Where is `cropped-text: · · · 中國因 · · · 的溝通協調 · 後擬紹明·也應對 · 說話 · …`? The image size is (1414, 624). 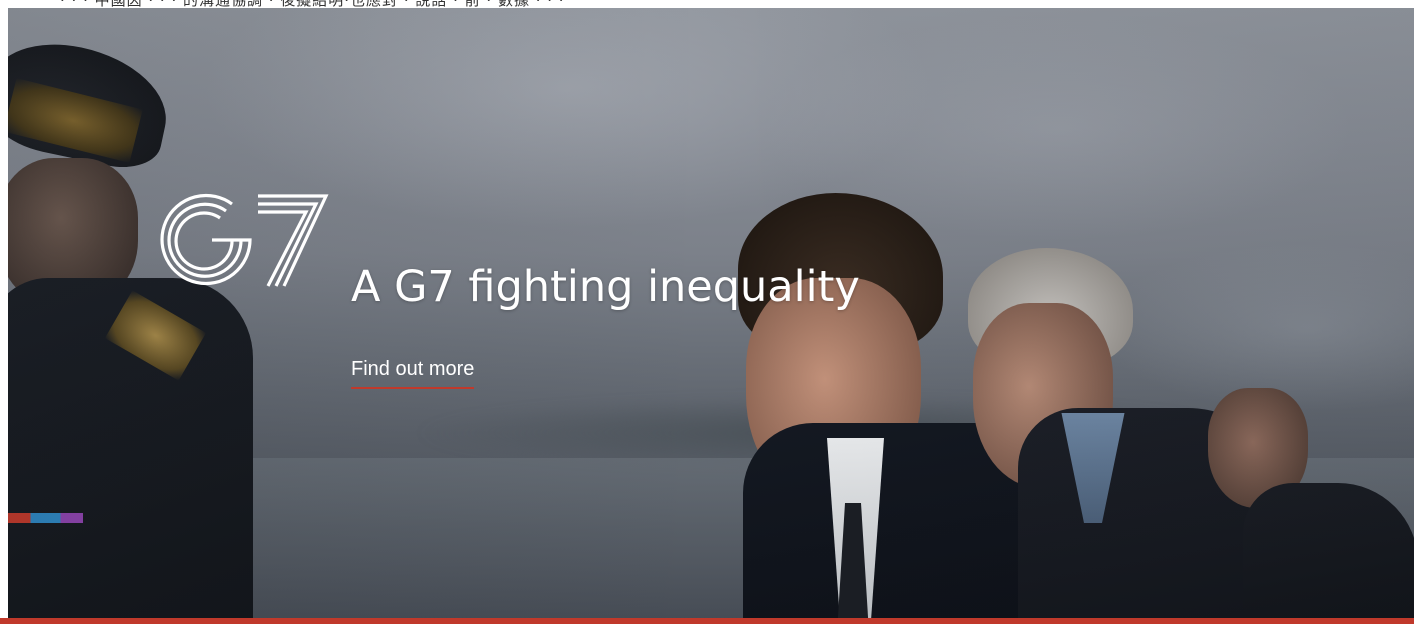 cropped-text: · · · 中國因 · · · 的溝通協調 · 後擬紹明·也應對 · 說話 · … is located at coordinates (312, 4).